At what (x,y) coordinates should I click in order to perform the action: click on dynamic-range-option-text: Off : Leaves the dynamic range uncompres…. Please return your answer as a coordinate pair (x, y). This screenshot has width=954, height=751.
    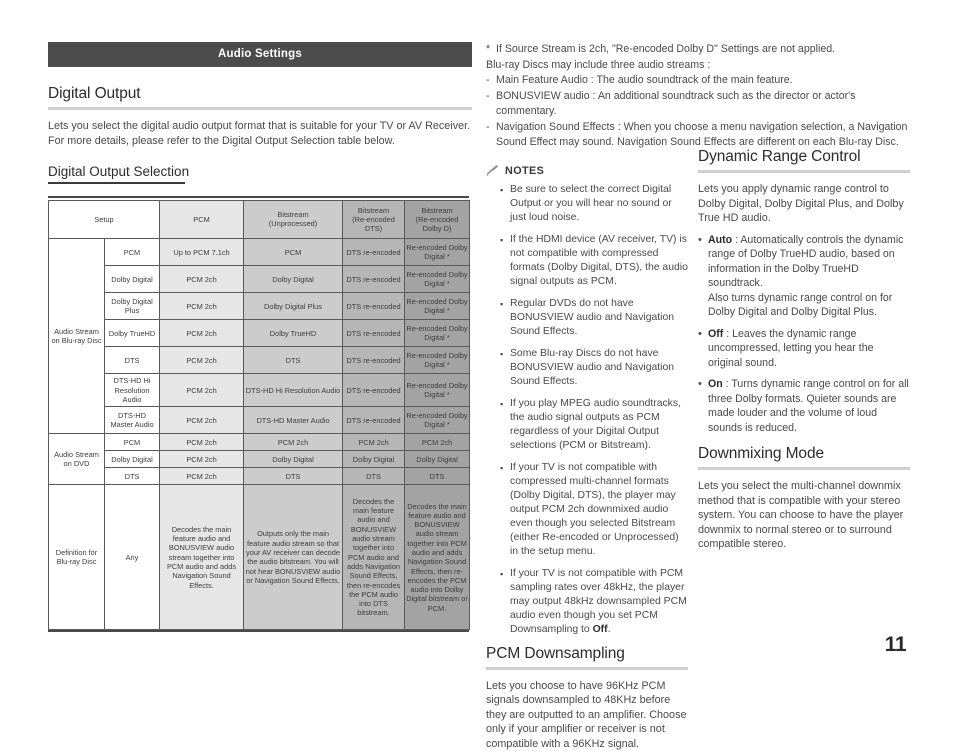
    Looking at the image, I should click on (809, 349).